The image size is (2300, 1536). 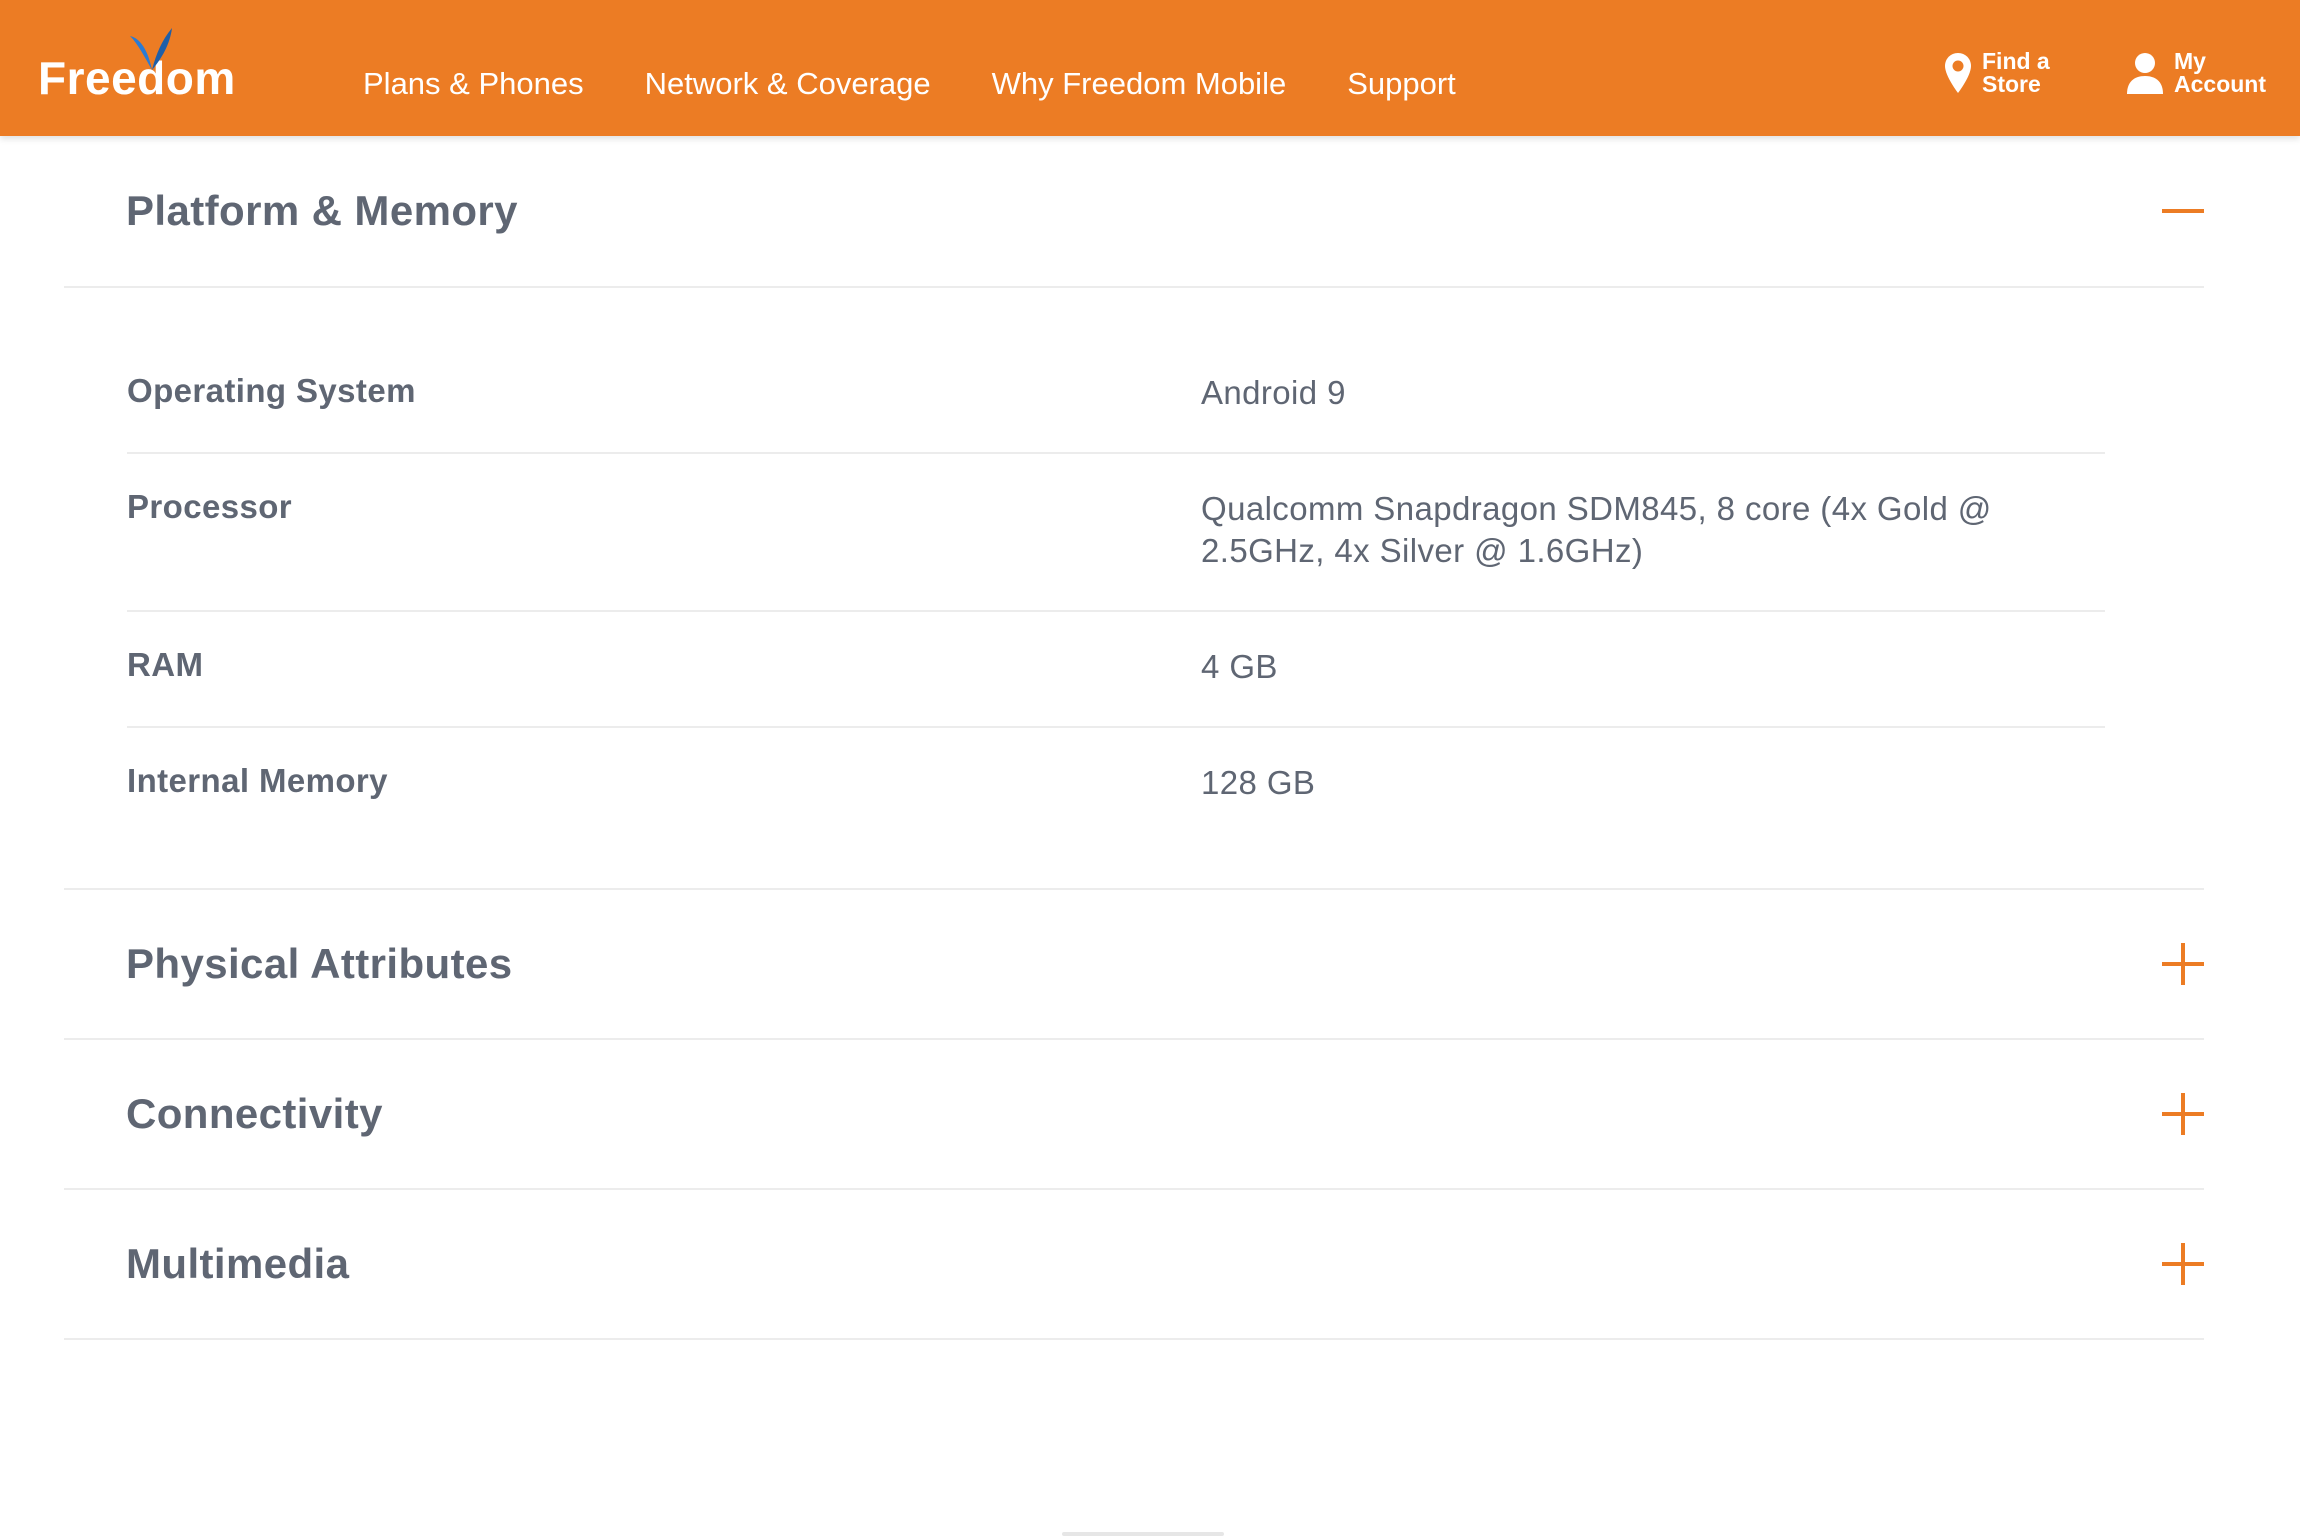 I want to click on my-account-label: My Account, so click(x=2220, y=72).